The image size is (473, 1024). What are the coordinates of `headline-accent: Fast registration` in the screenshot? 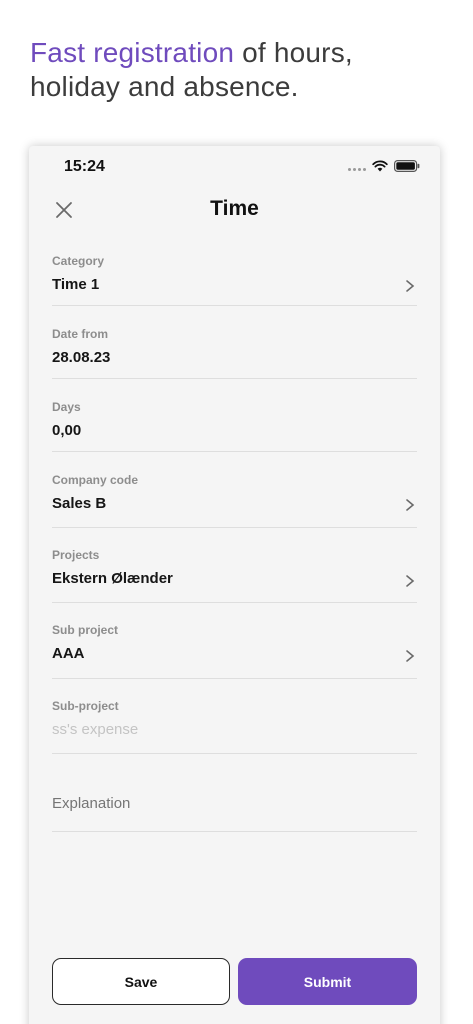 It's located at (132, 52).